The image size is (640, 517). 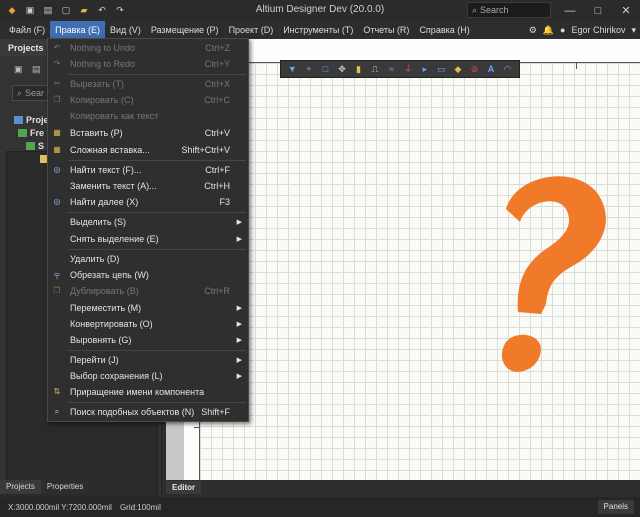 I want to click on menu-item-undo: ↶ Nothing to Undo Ctrl+Z, so click(x=148, y=48).